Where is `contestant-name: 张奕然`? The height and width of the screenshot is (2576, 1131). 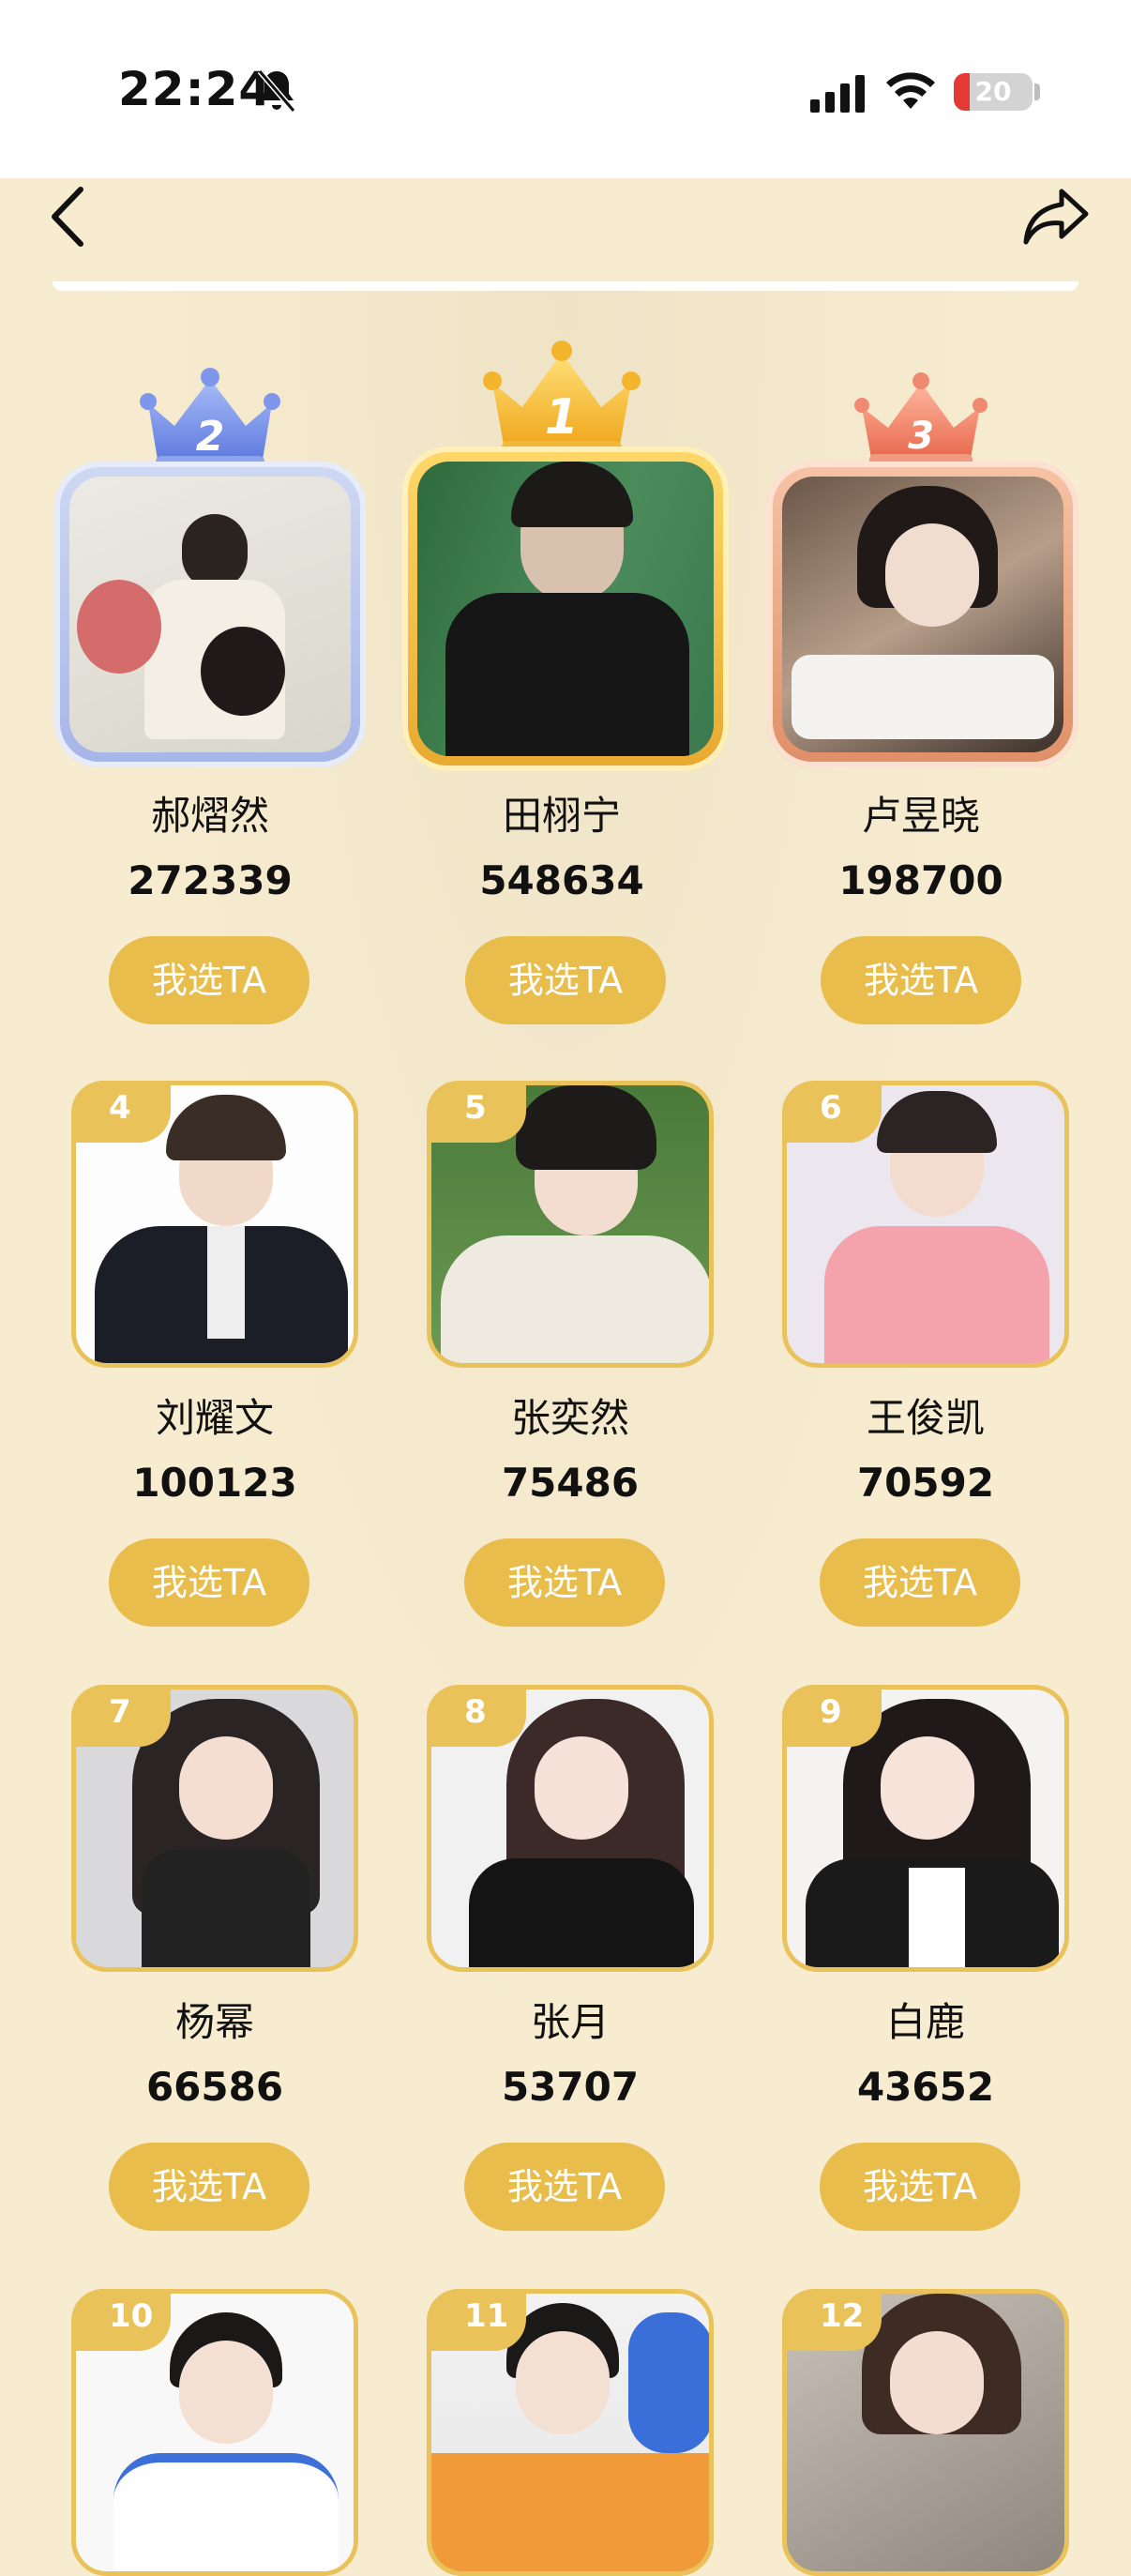
contestant-name: 张奕然 is located at coordinates (569, 1418).